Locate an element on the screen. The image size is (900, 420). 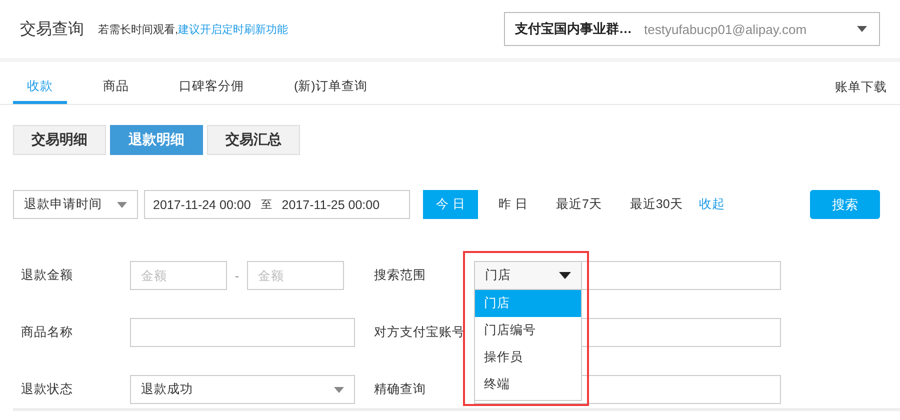
tab: 商品 is located at coordinates (116, 91).